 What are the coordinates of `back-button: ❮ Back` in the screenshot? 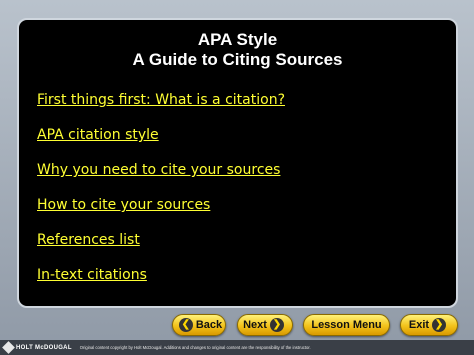 It's located at (199, 325).